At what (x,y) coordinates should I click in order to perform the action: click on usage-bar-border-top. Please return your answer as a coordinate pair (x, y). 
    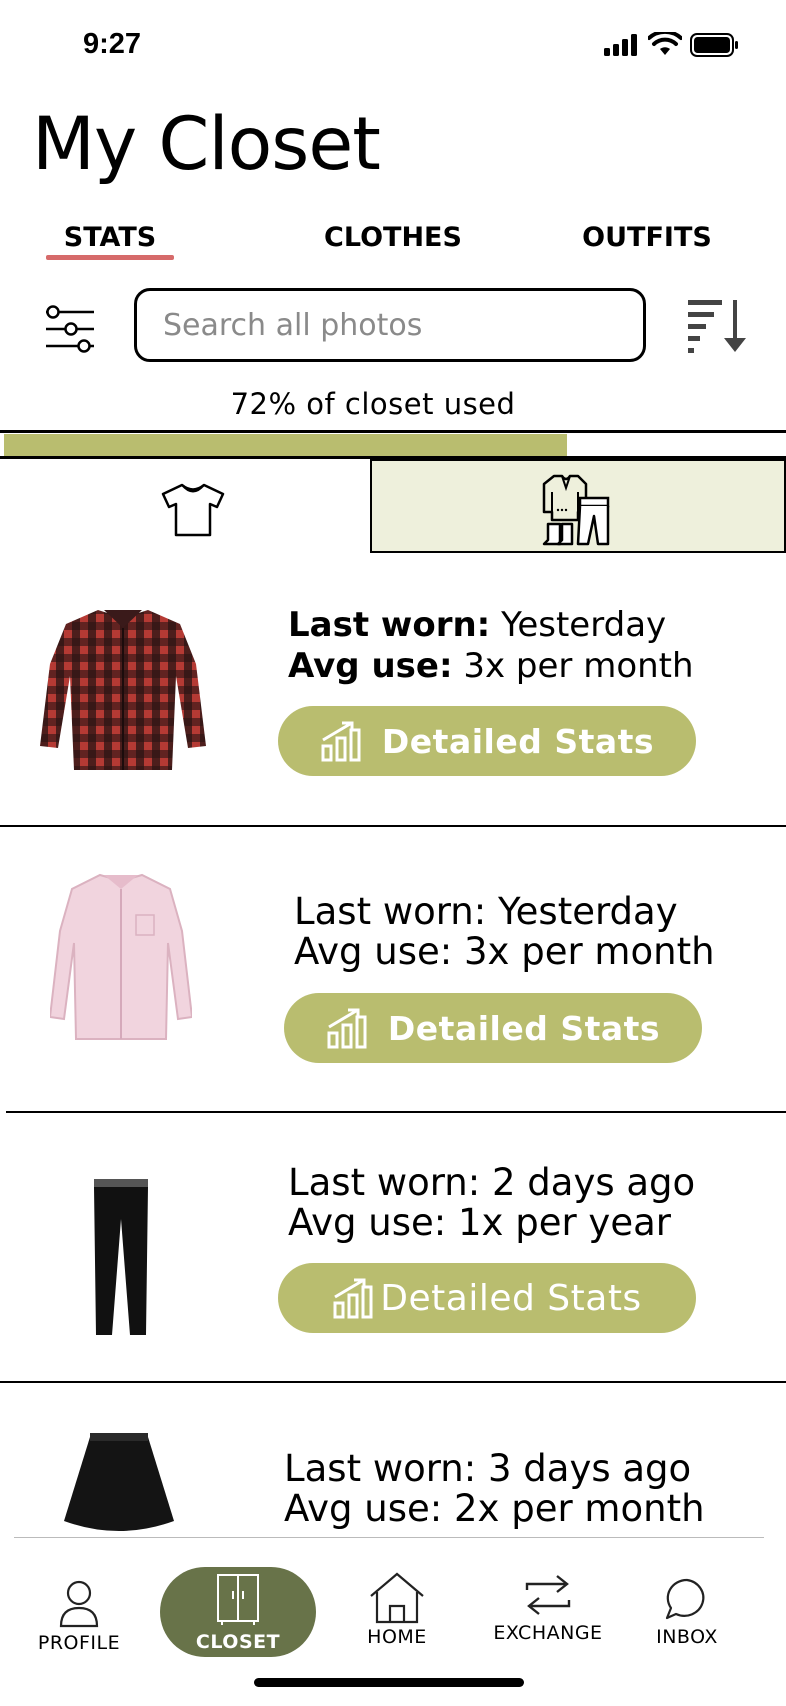
    Looking at the image, I should click on (393, 431).